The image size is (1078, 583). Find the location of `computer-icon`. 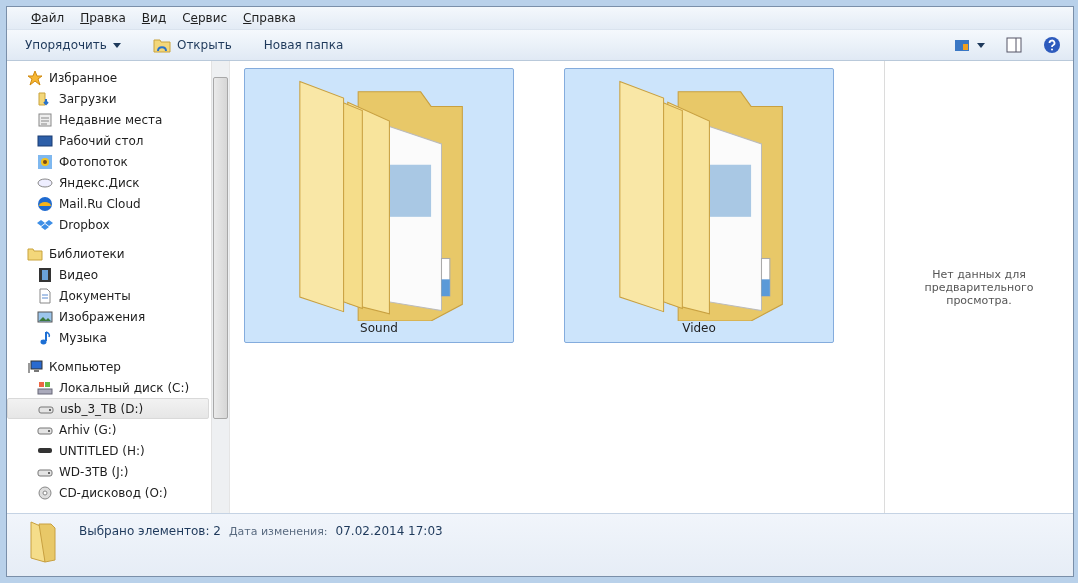

computer-icon is located at coordinates (35, 366).